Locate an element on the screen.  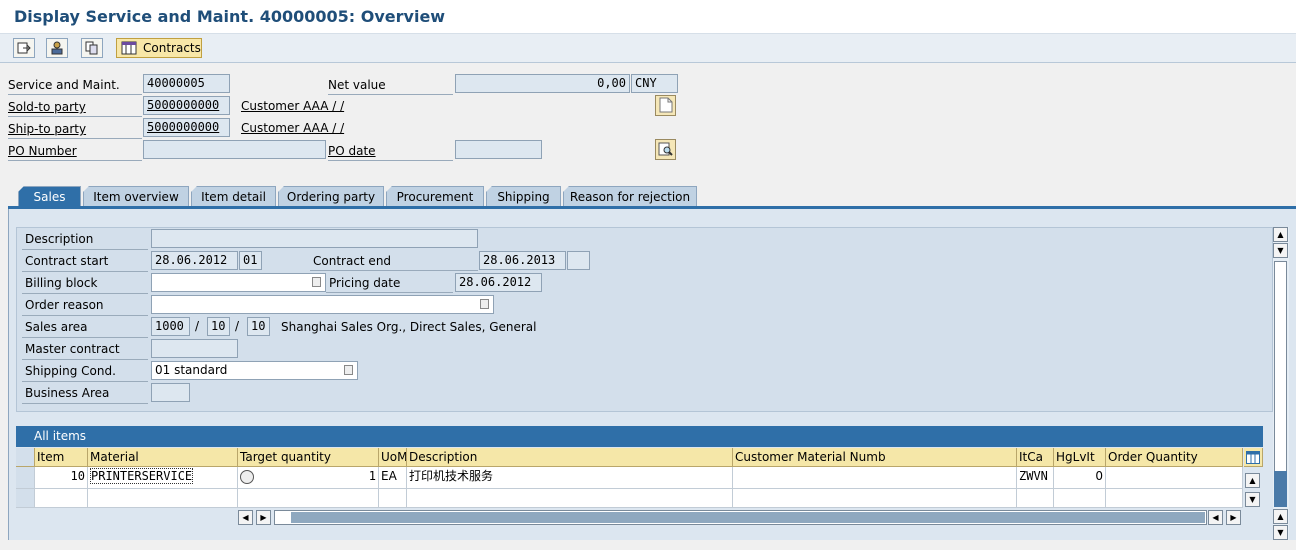
col-header-item: Item is located at coordinates (61, 457).